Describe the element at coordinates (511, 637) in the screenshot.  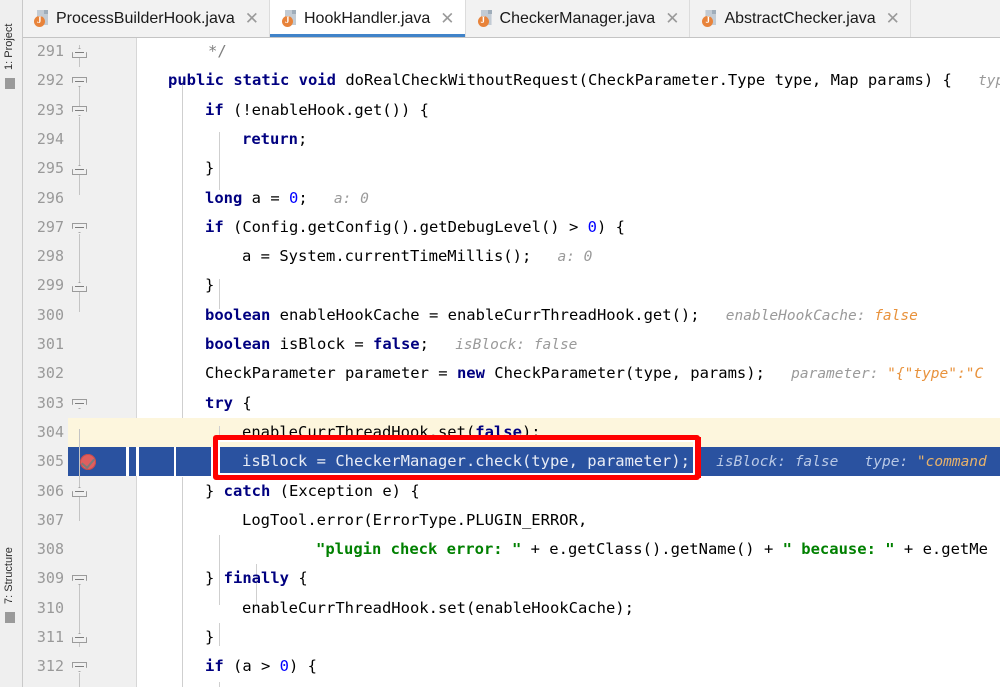
I see `code-line: 311 }` at that location.